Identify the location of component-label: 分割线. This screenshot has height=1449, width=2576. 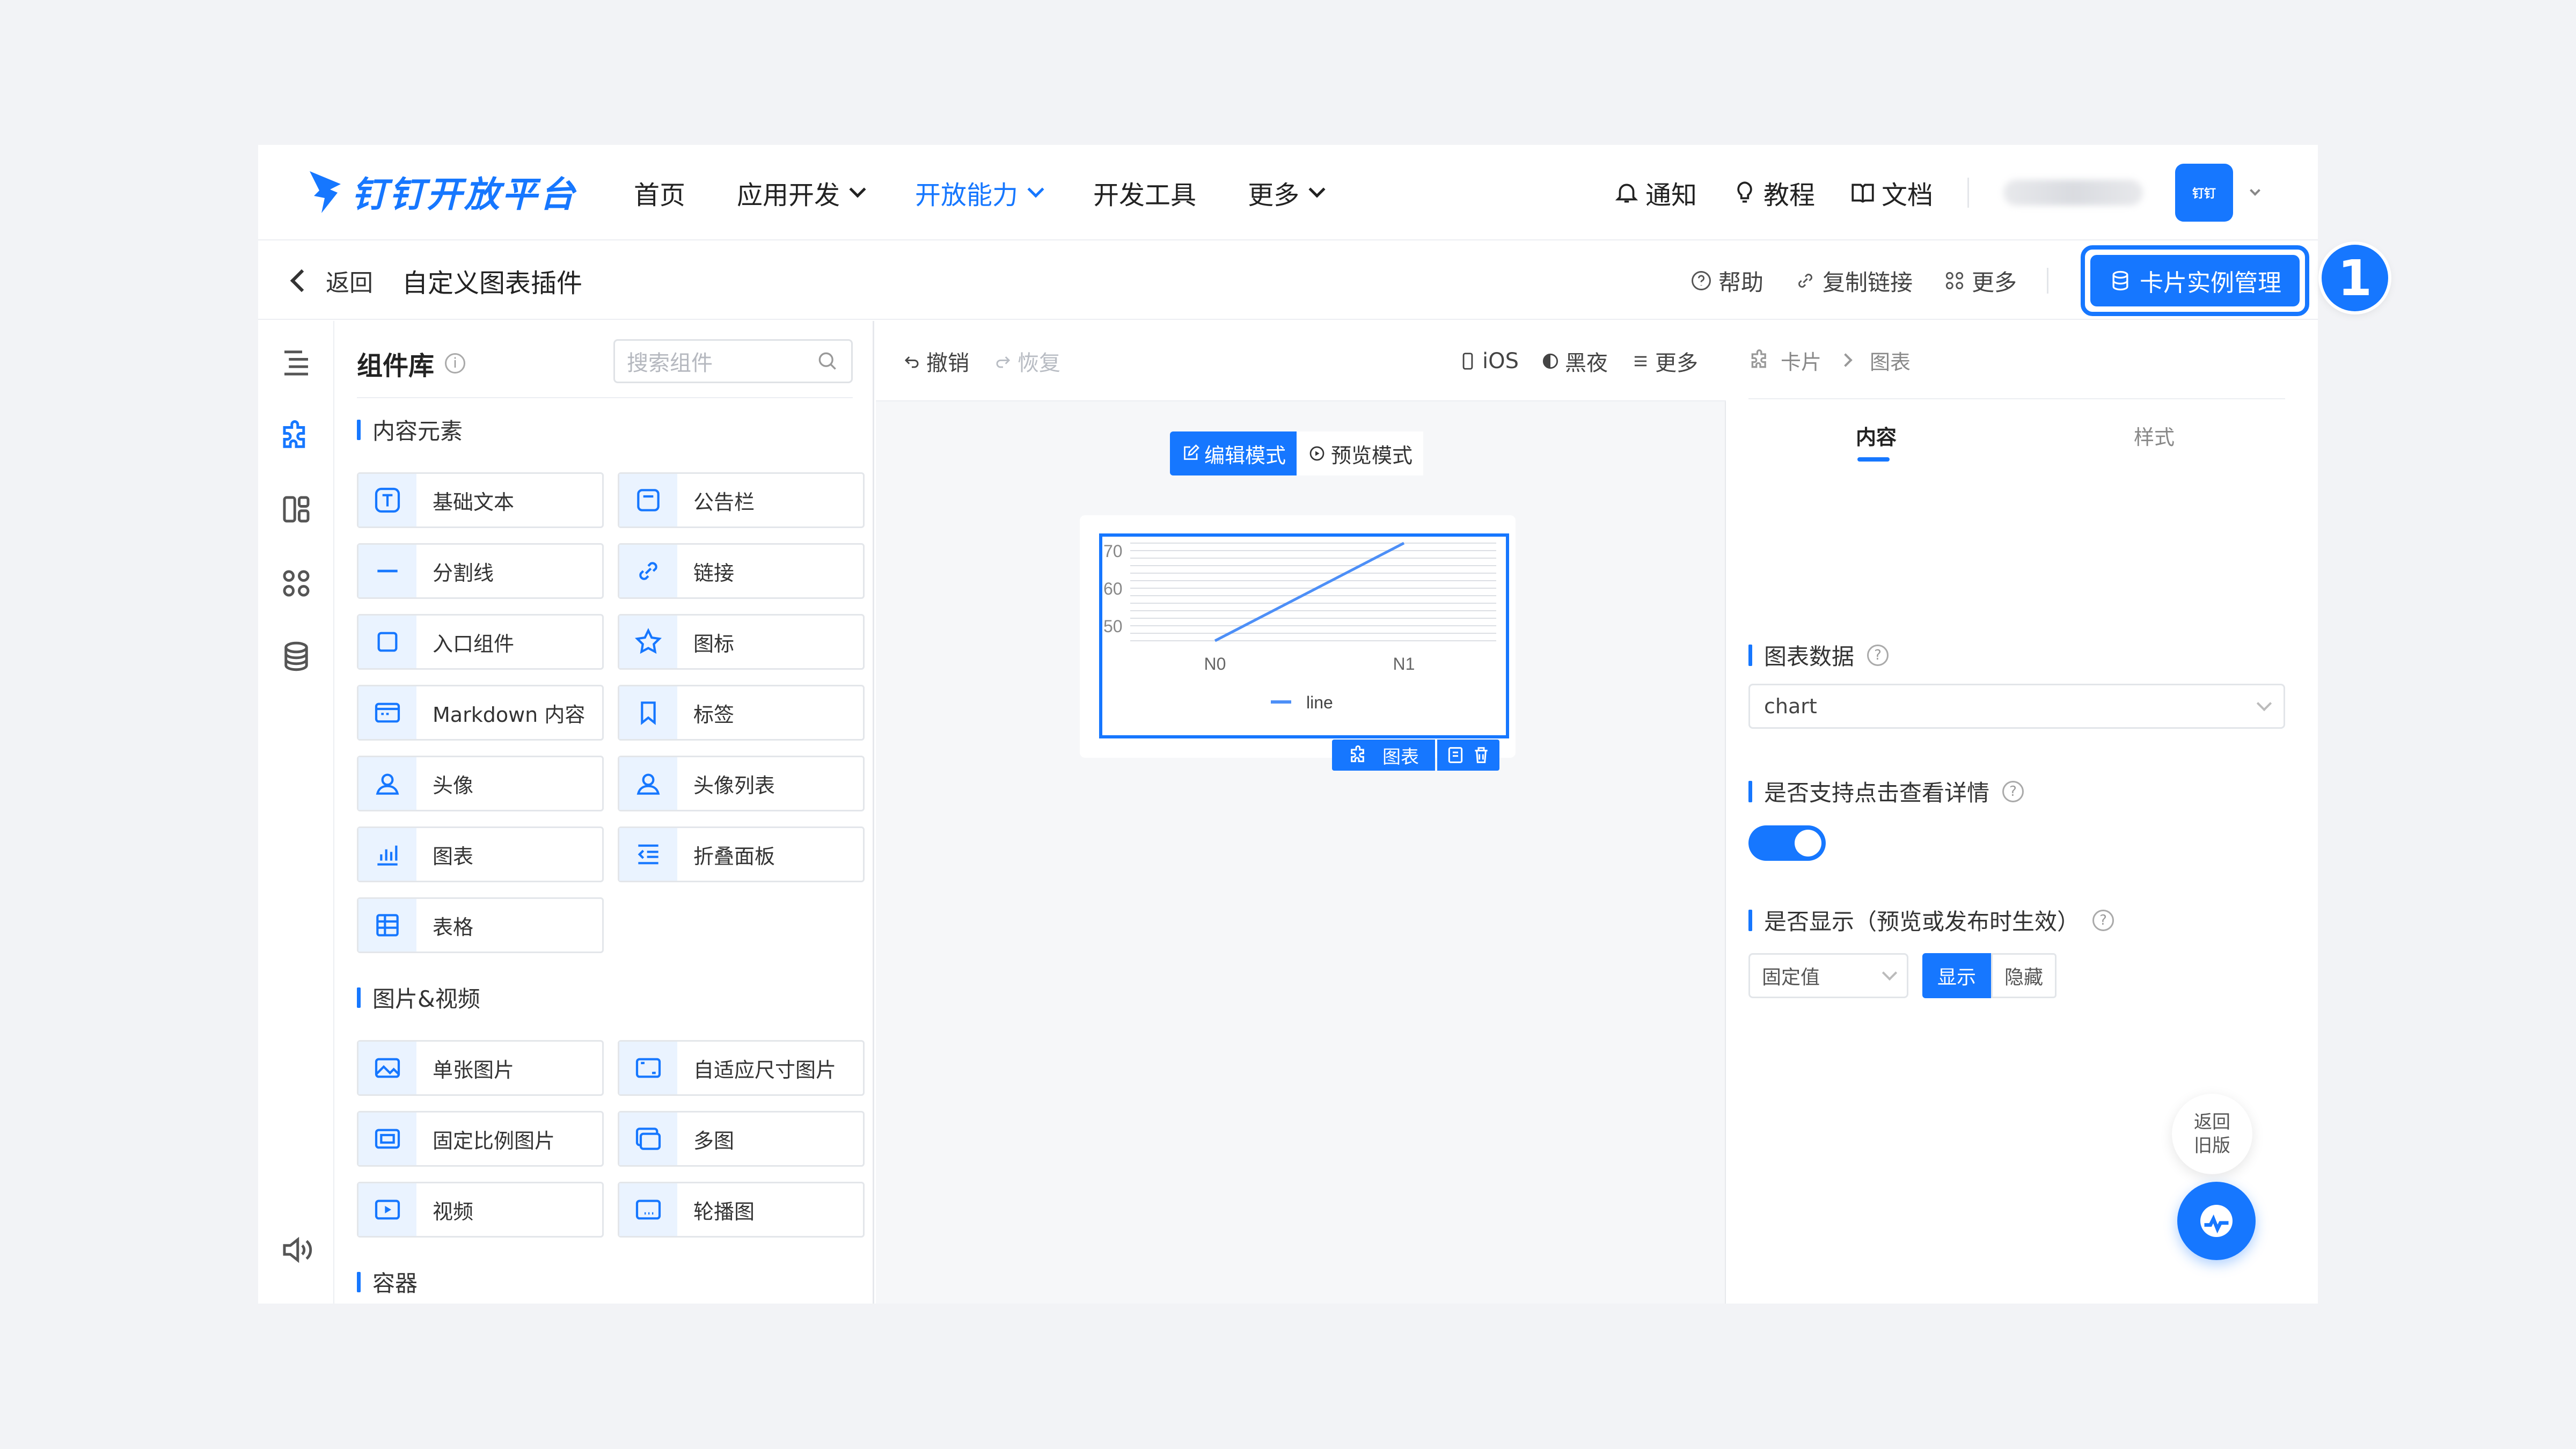
(463, 573).